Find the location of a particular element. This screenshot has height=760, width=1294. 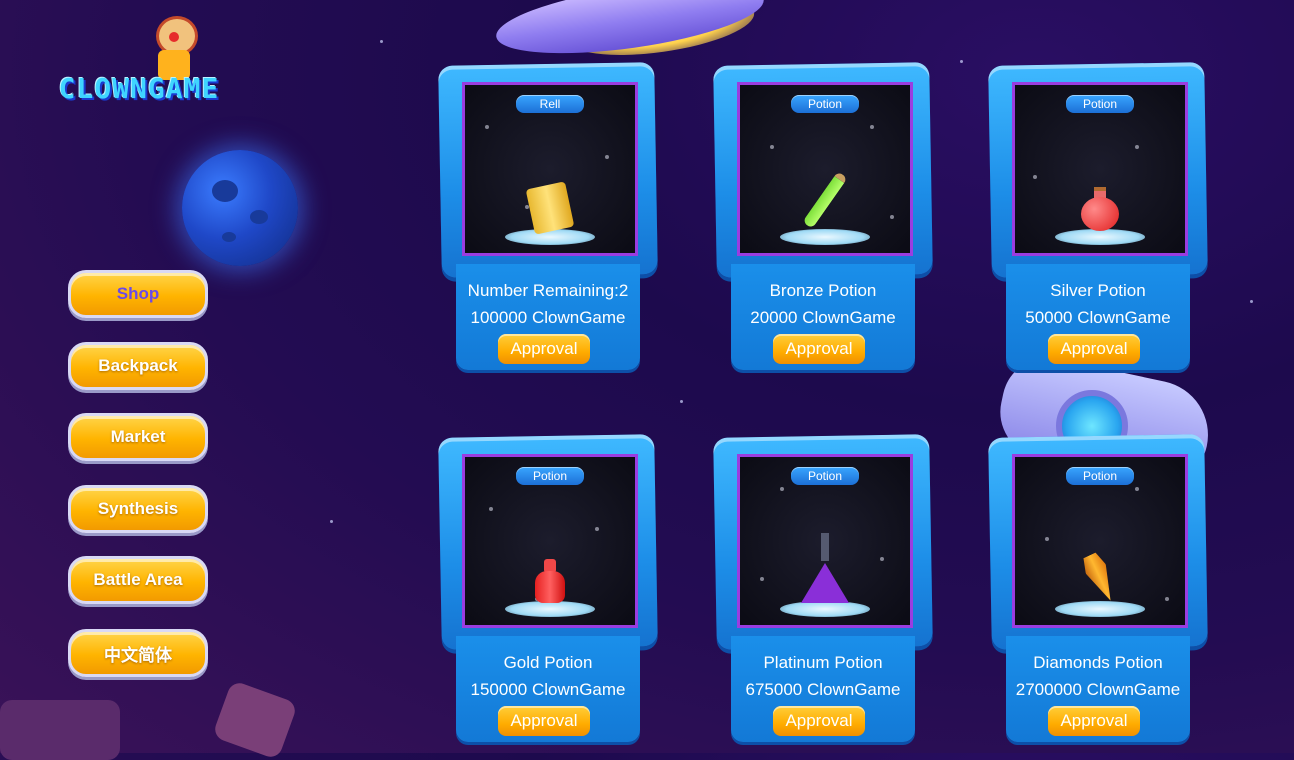

item-price: 150000 ClownGame is located at coordinates (548, 689).